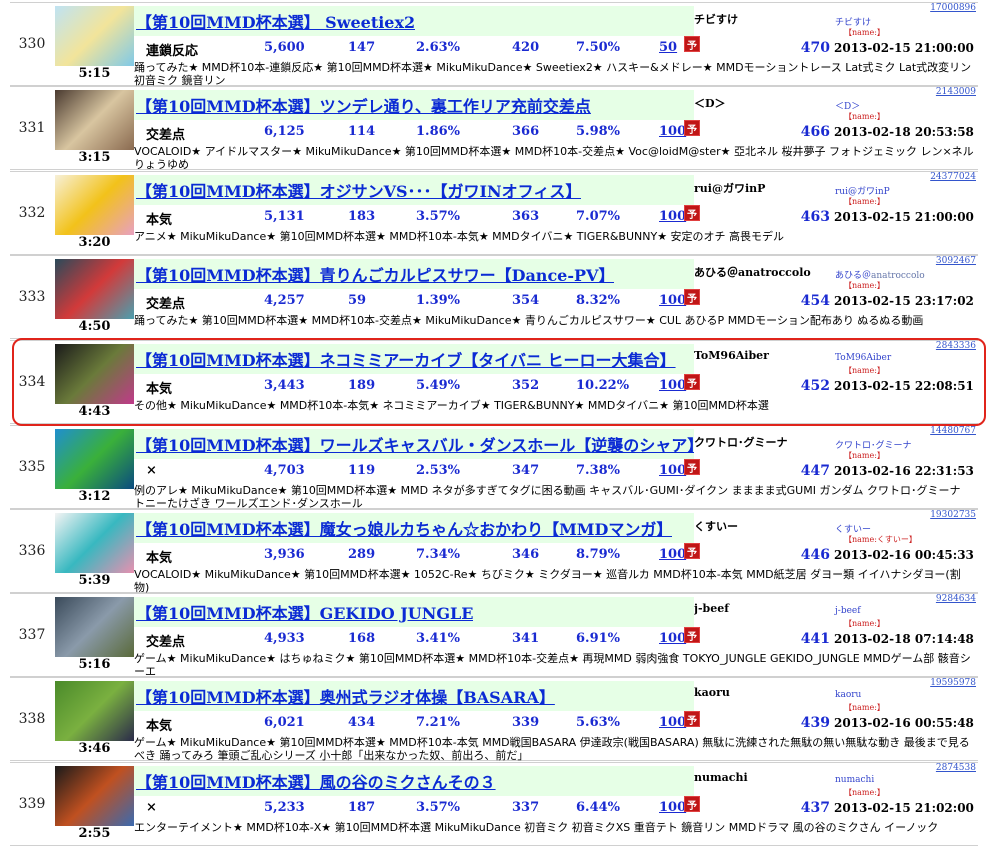 The height and width of the screenshot is (848, 988). I want to click on video-title-link: 【第10回MMD杯本選】ツンデレ通り、裏工作リア充前交差点, so click(363, 105).